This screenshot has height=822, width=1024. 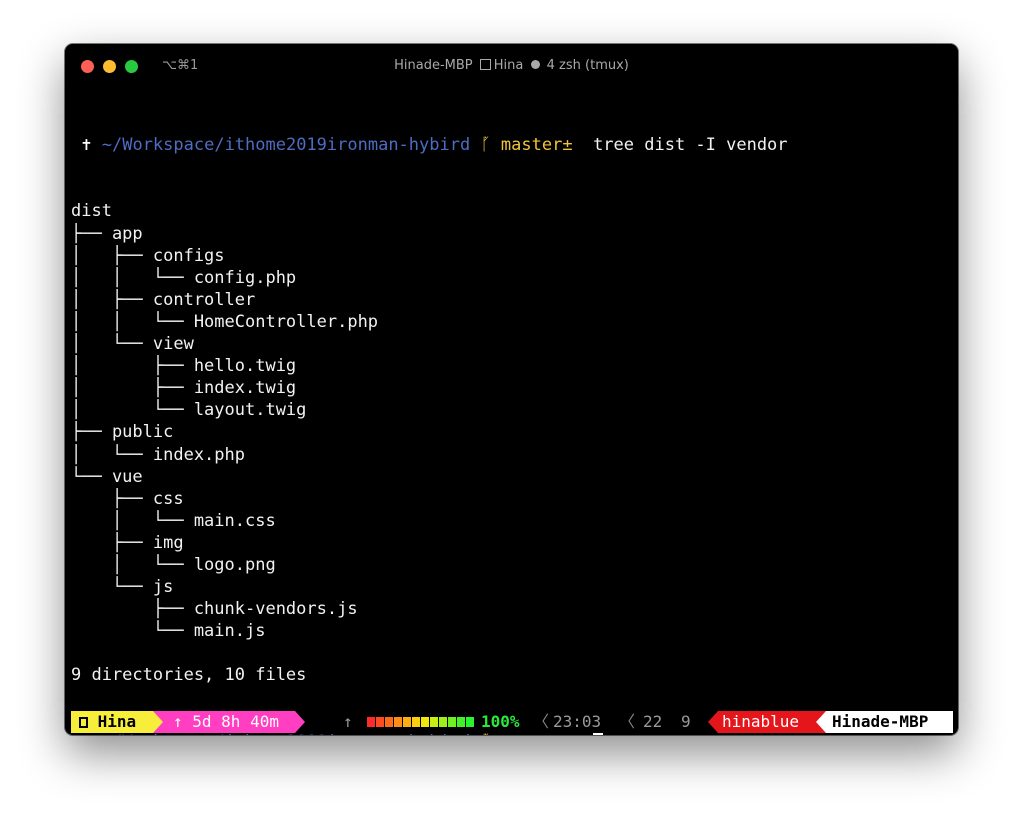 What do you see at coordinates (348, 721) in the screenshot?
I see `up-arrow-icon: ↑` at bounding box center [348, 721].